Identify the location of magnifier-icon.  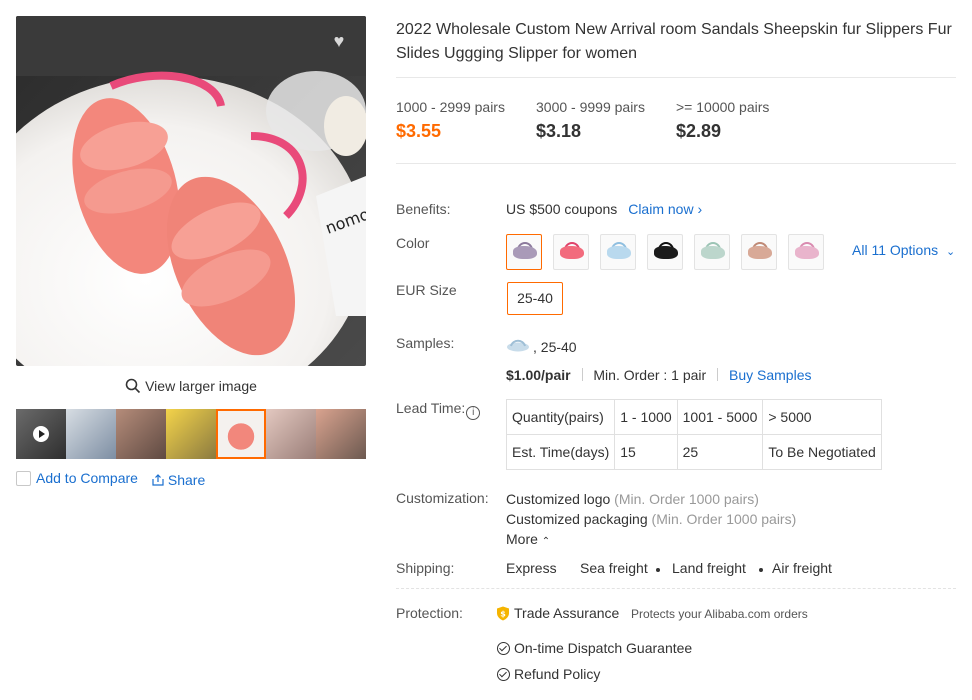
(133, 387).